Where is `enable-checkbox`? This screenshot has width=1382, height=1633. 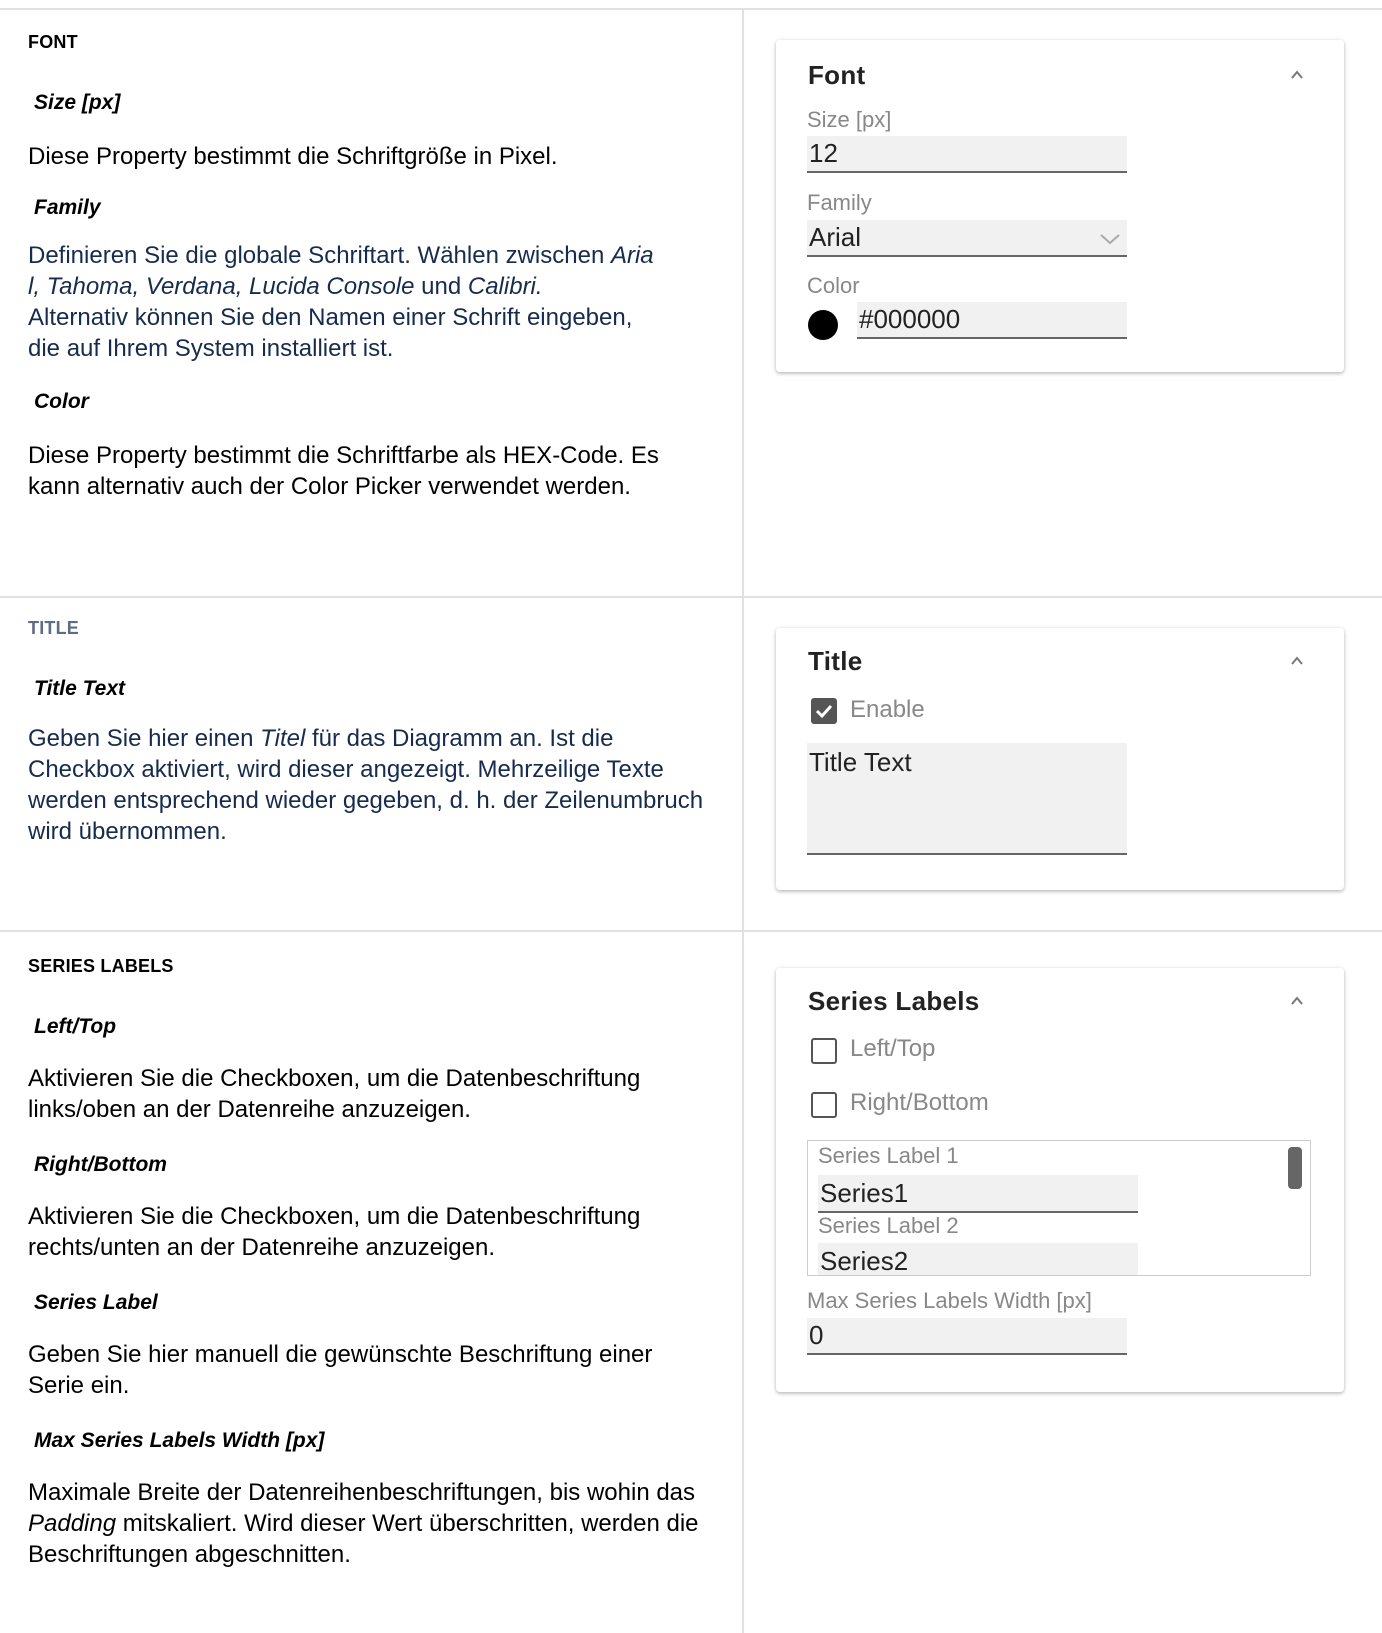
enable-checkbox is located at coordinates (824, 711).